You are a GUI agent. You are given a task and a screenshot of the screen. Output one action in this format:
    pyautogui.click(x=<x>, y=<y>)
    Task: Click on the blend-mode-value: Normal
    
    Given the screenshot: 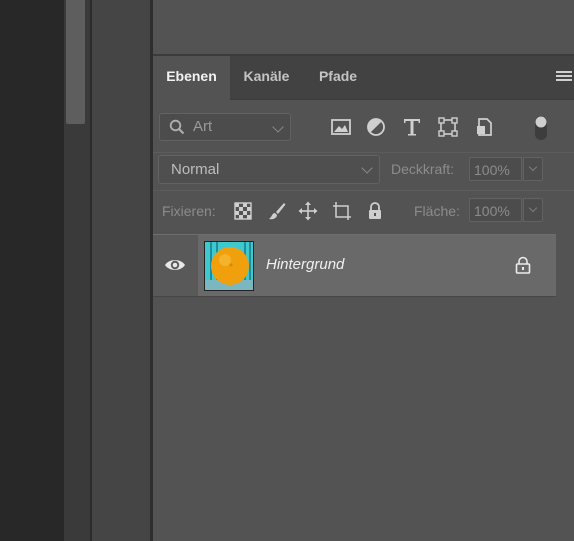 What is the action you would take?
    pyautogui.click(x=195, y=169)
    